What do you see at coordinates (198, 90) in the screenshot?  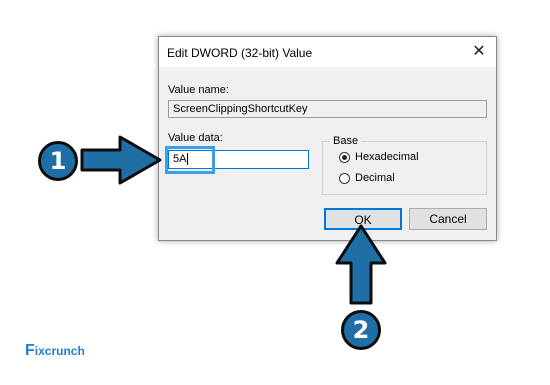 I see `value-name-label: Value name:` at bounding box center [198, 90].